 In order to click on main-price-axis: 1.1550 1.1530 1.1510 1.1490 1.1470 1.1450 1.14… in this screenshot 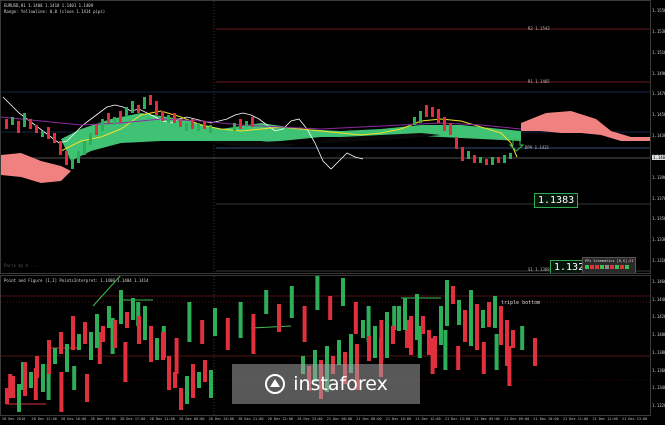, I will do `click(658, 137)`.